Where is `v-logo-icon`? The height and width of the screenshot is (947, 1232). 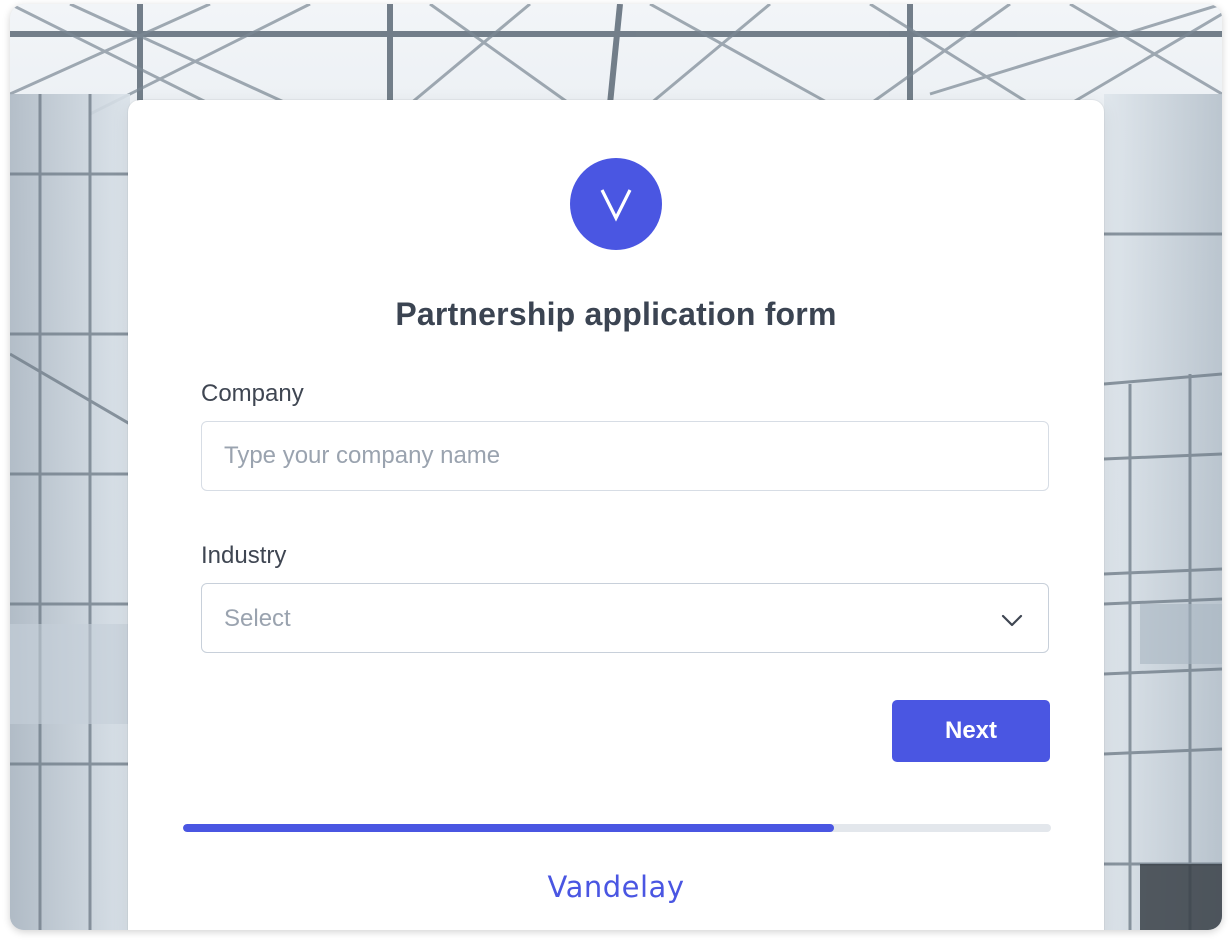
v-logo-icon is located at coordinates (616, 205).